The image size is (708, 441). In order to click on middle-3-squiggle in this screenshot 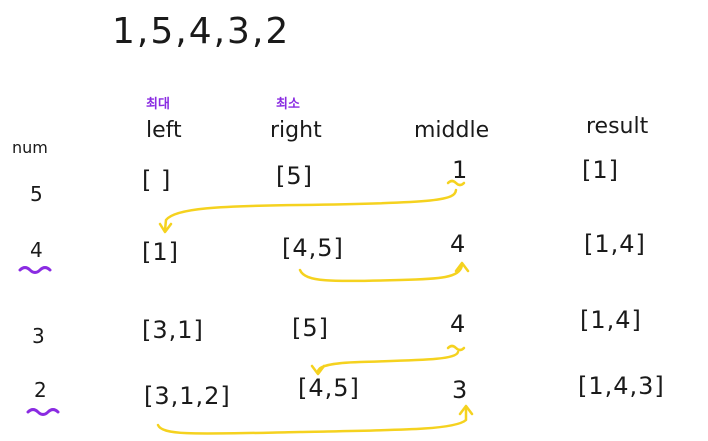, I will do `click(456, 348)`.